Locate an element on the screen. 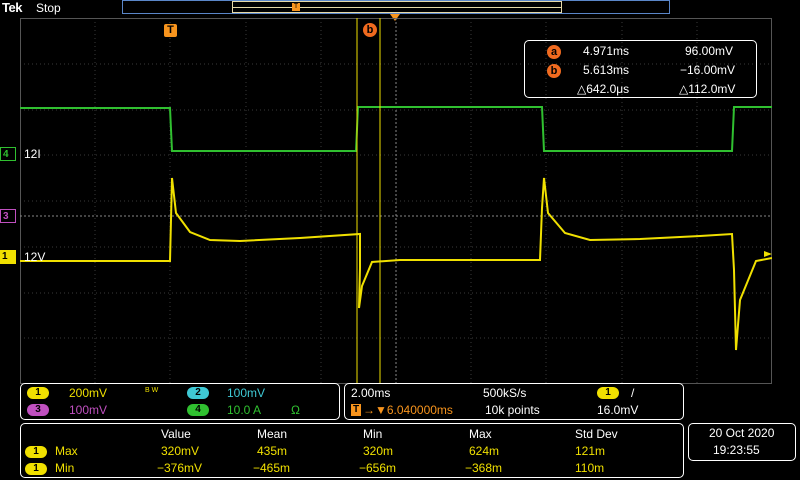  meas-row-std-dev: 110m is located at coordinates (590, 468).